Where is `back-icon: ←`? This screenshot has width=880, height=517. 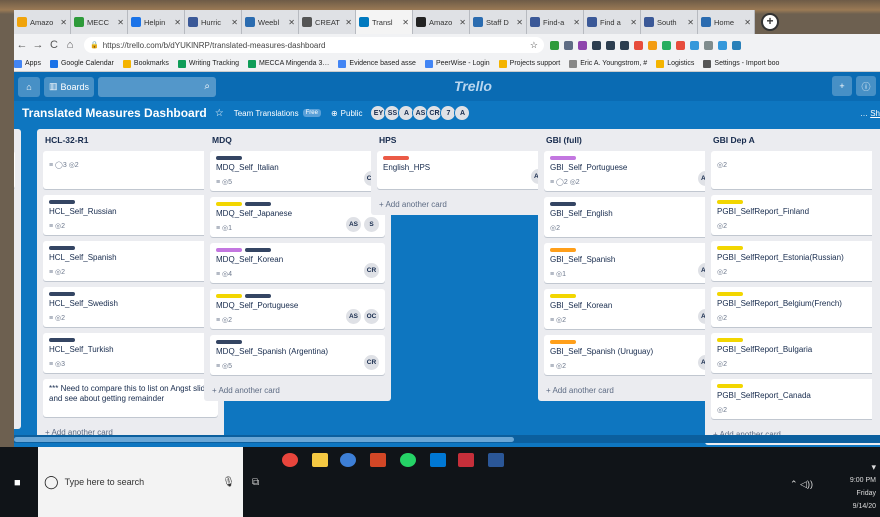 back-icon: ← is located at coordinates (22, 45).